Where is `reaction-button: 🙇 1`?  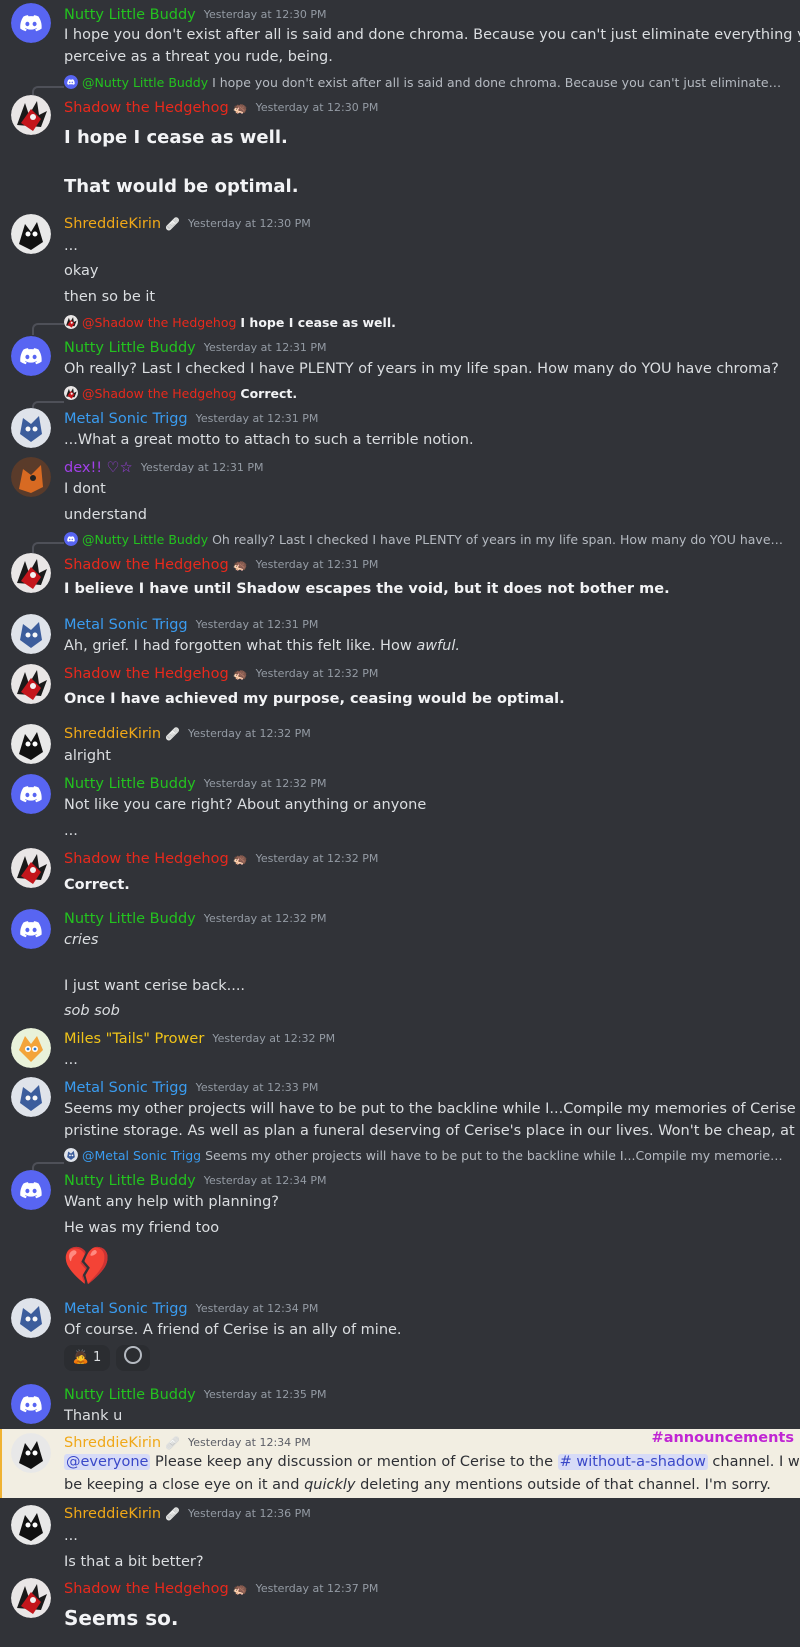
reaction-button: 🙇 1 is located at coordinates (87, 1358).